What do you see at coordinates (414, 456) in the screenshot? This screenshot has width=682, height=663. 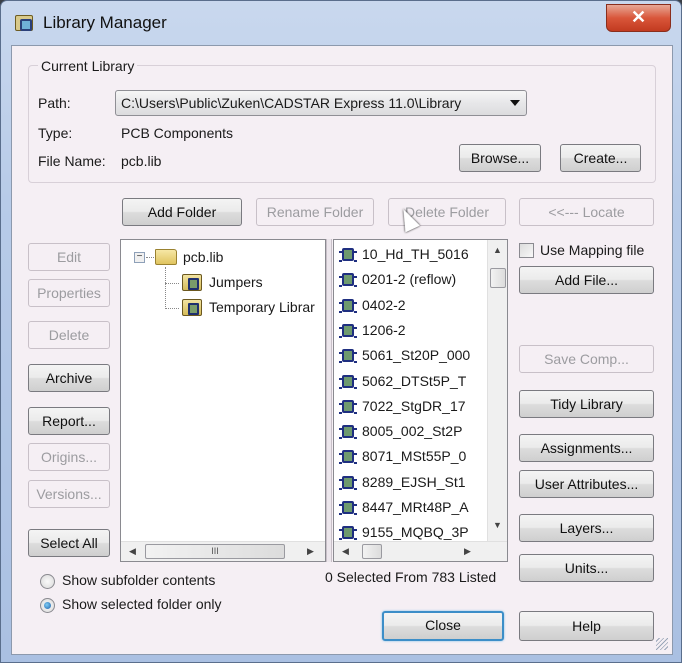 I see `component-label: 8071_MSt55P_0` at bounding box center [414, 456].